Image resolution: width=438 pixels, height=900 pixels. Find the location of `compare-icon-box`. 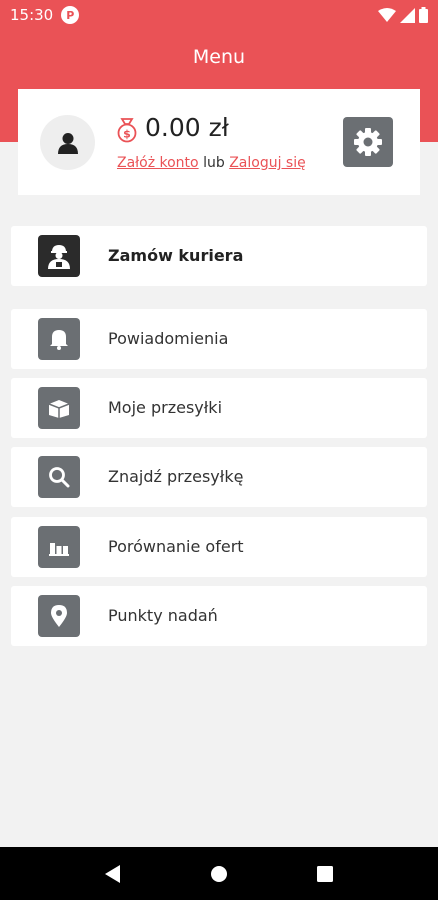

compare-icon-box is located at coordinates (59, 547).